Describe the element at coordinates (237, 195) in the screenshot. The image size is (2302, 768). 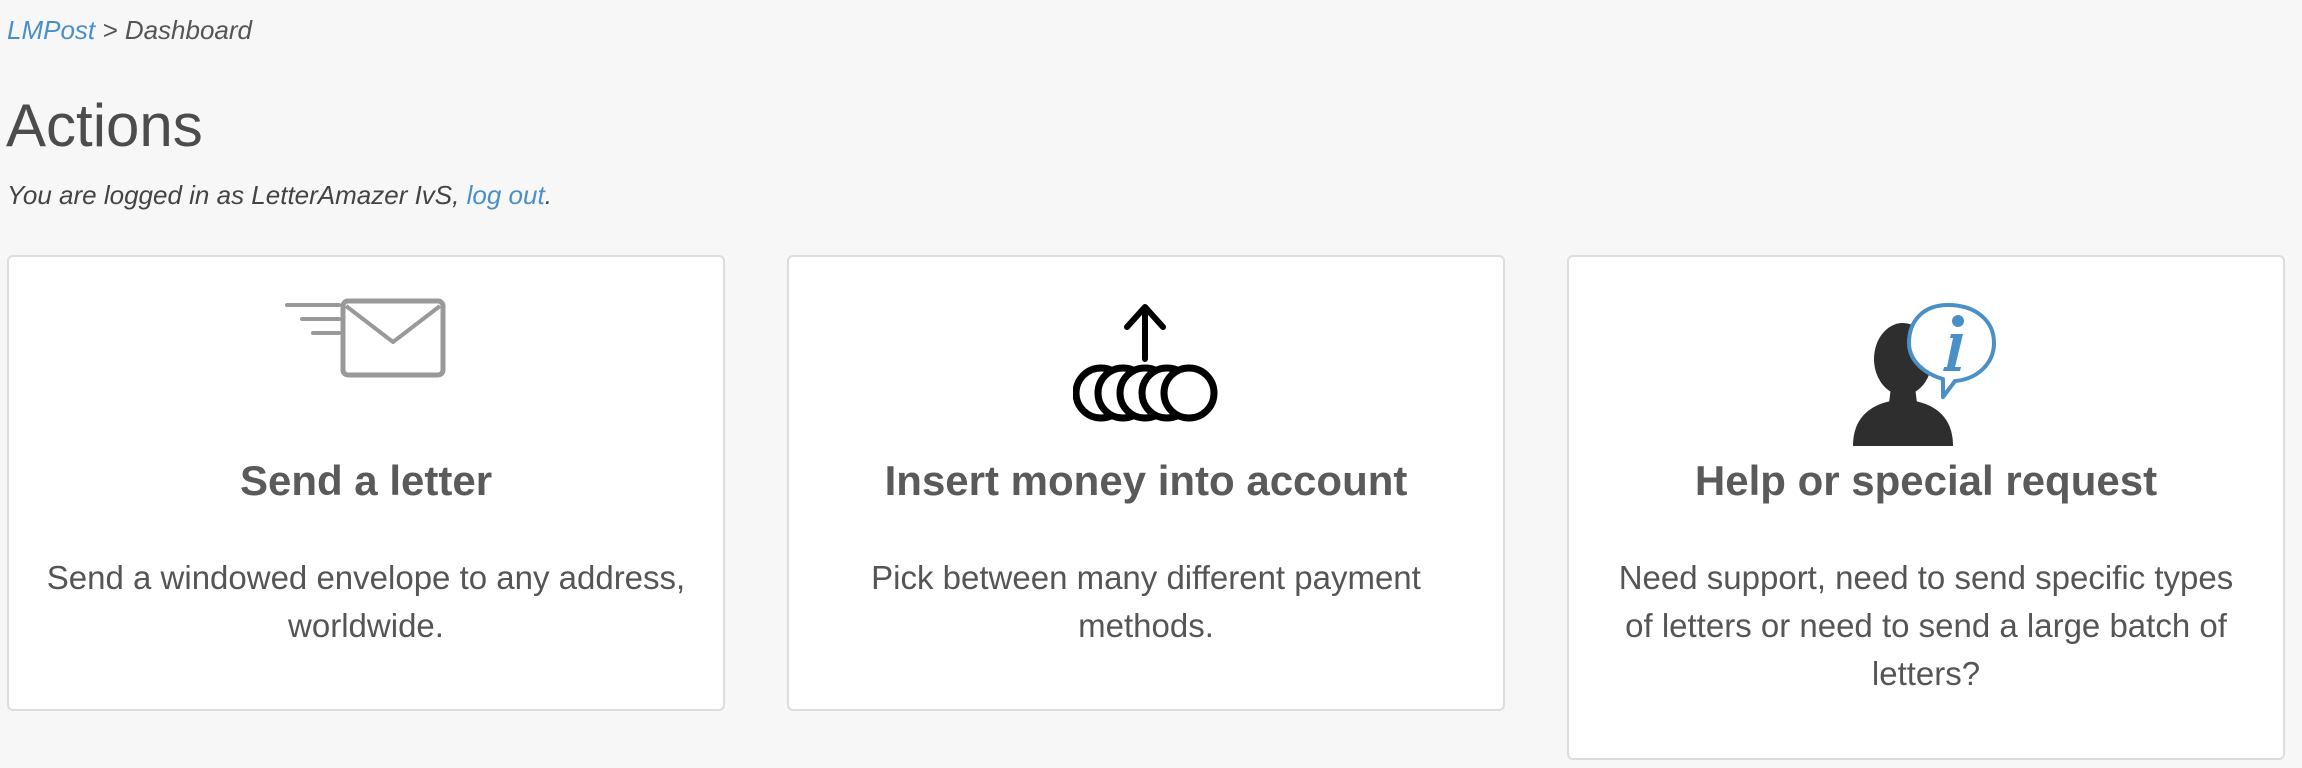
I see `login-status-text: You are logged in as LetterAmazer IvS,` at that location.